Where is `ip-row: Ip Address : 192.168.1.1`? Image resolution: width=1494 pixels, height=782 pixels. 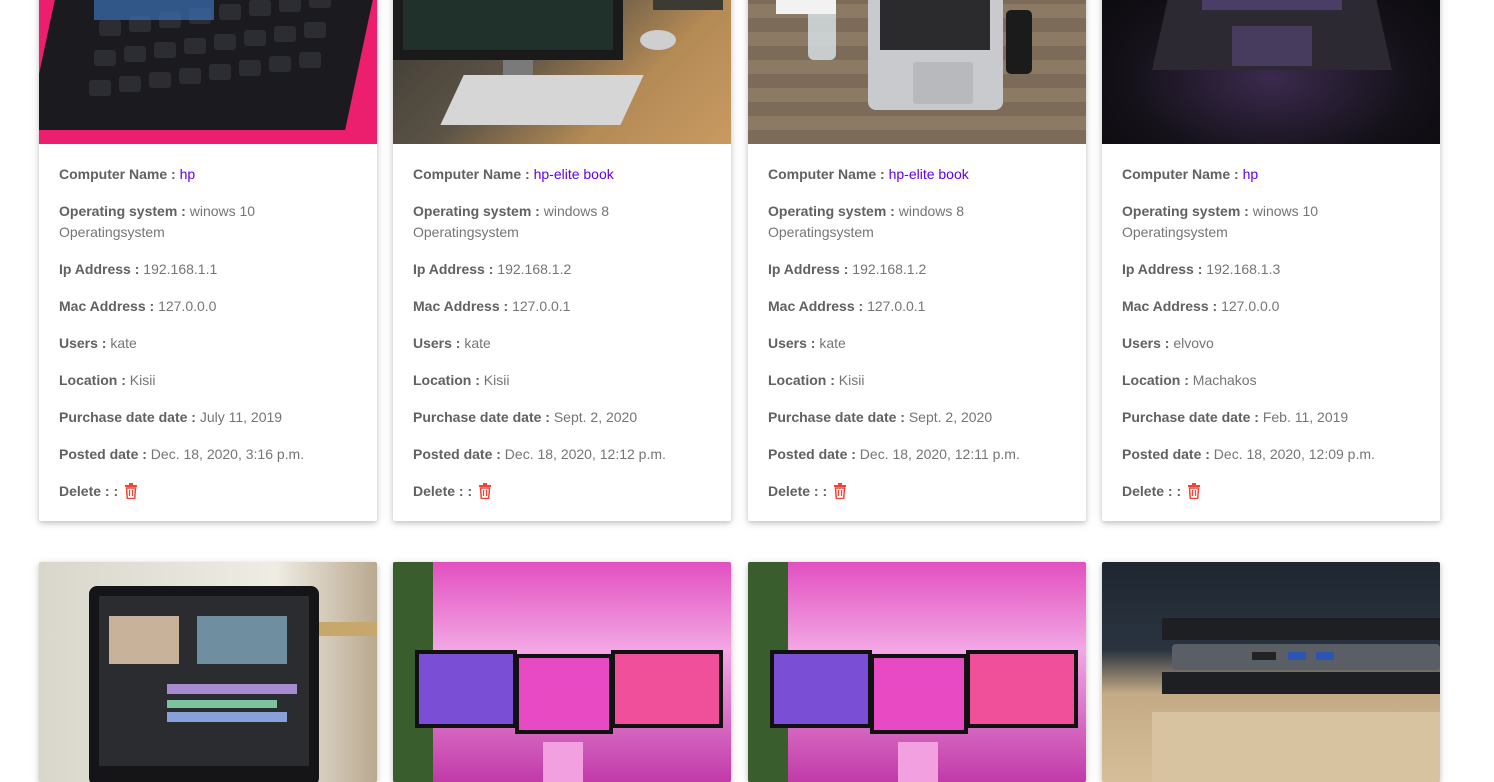 ip-row: Ip Address : 192.168.1.1 is located at coordinates (208, 269).